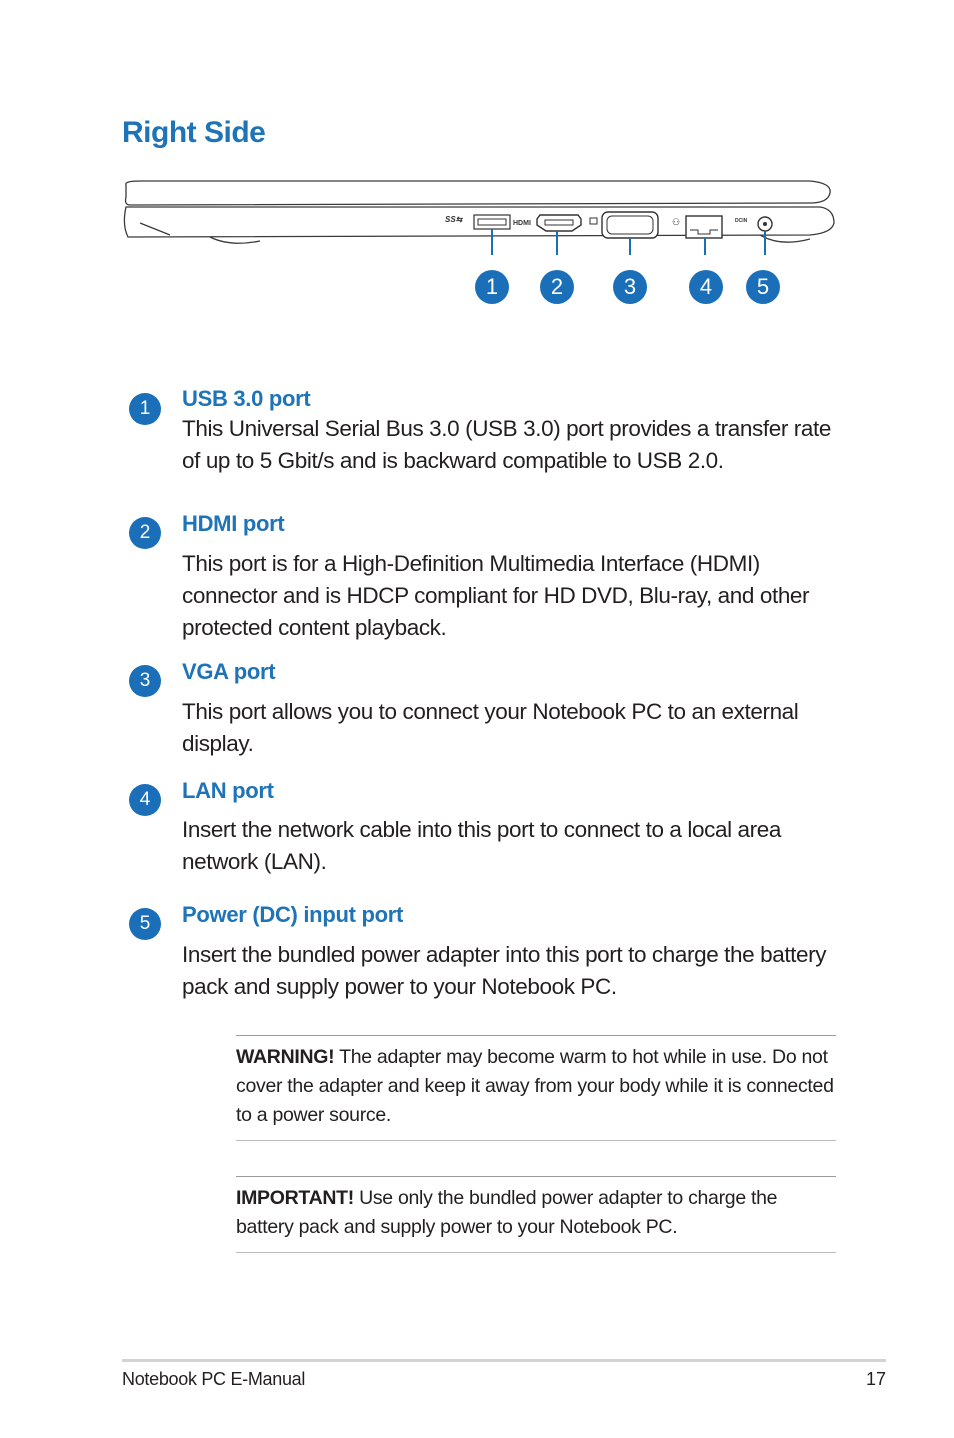 The image size is (954, 1438). I want to click on item-title-lan: LAN port, so click(228, 790).